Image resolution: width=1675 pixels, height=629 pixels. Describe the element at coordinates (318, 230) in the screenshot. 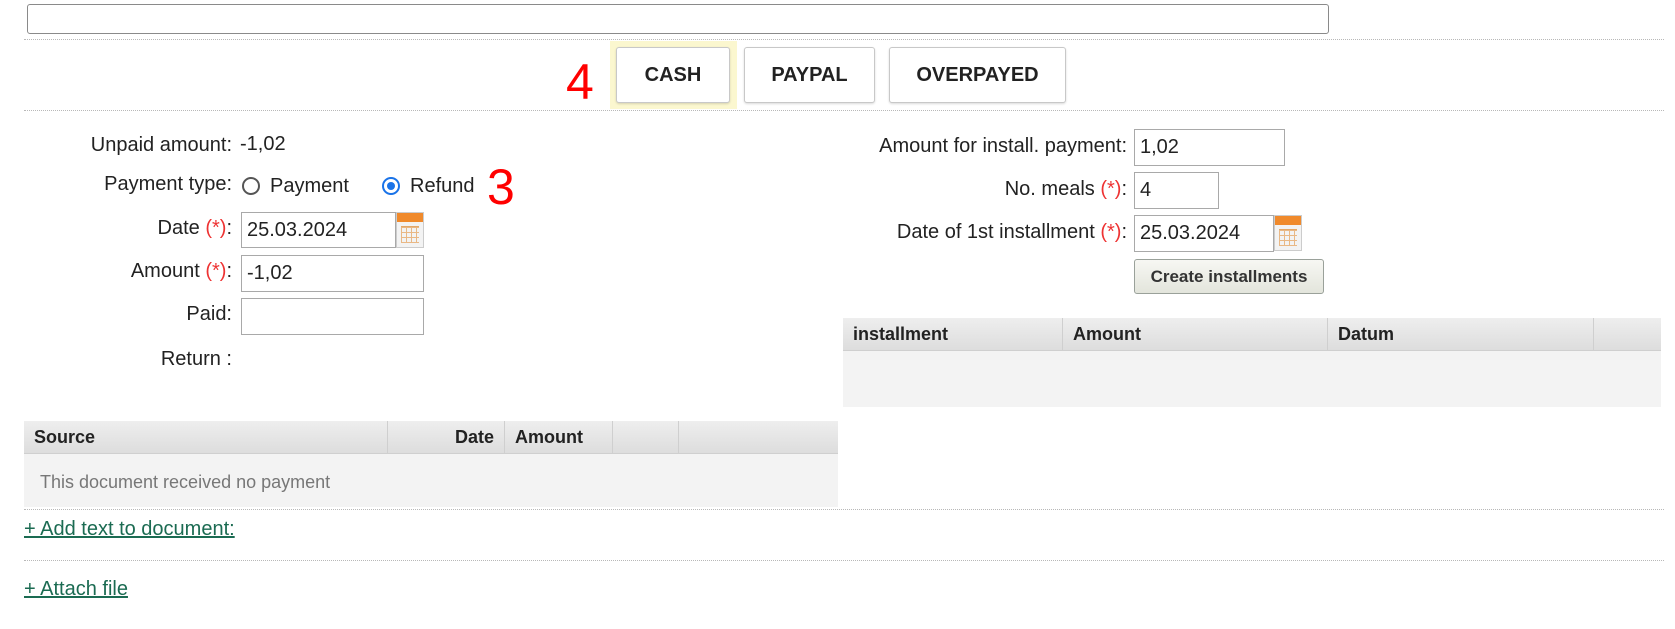

I see `date-input: 25.03.2024` at that location.